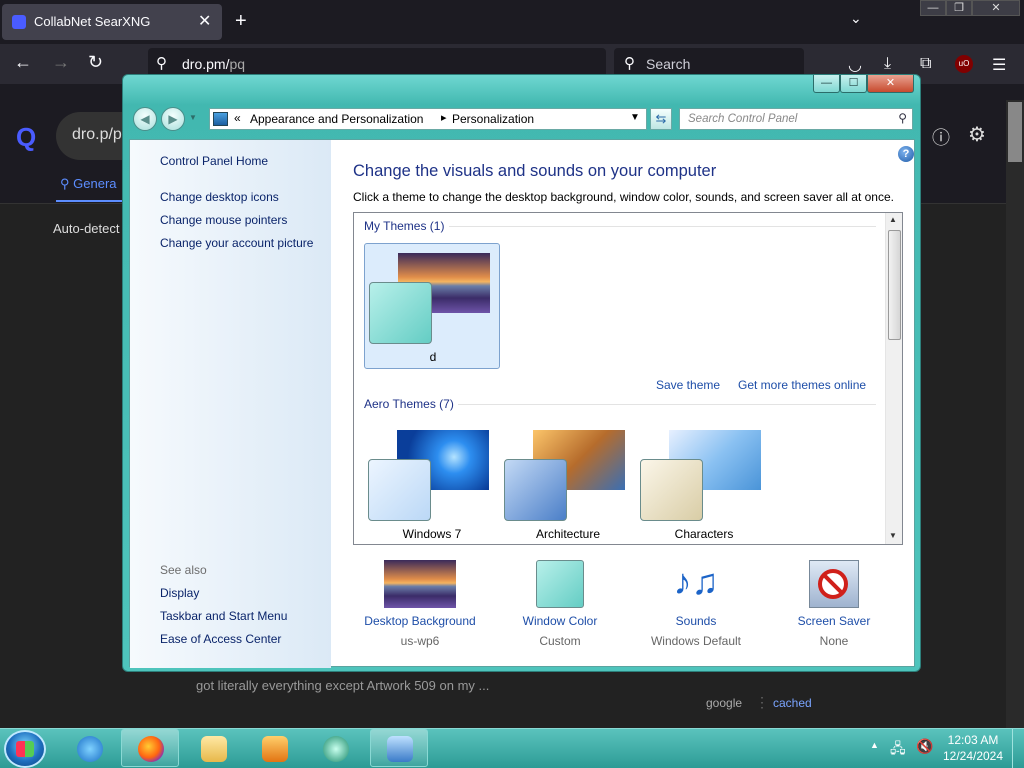 Image resolution: width=1024 pixels, height=768 pixels. What do you see at coordinates (560, 584) in the screenshot?
I see `window-color-icon` at bounding box center [560, 584].